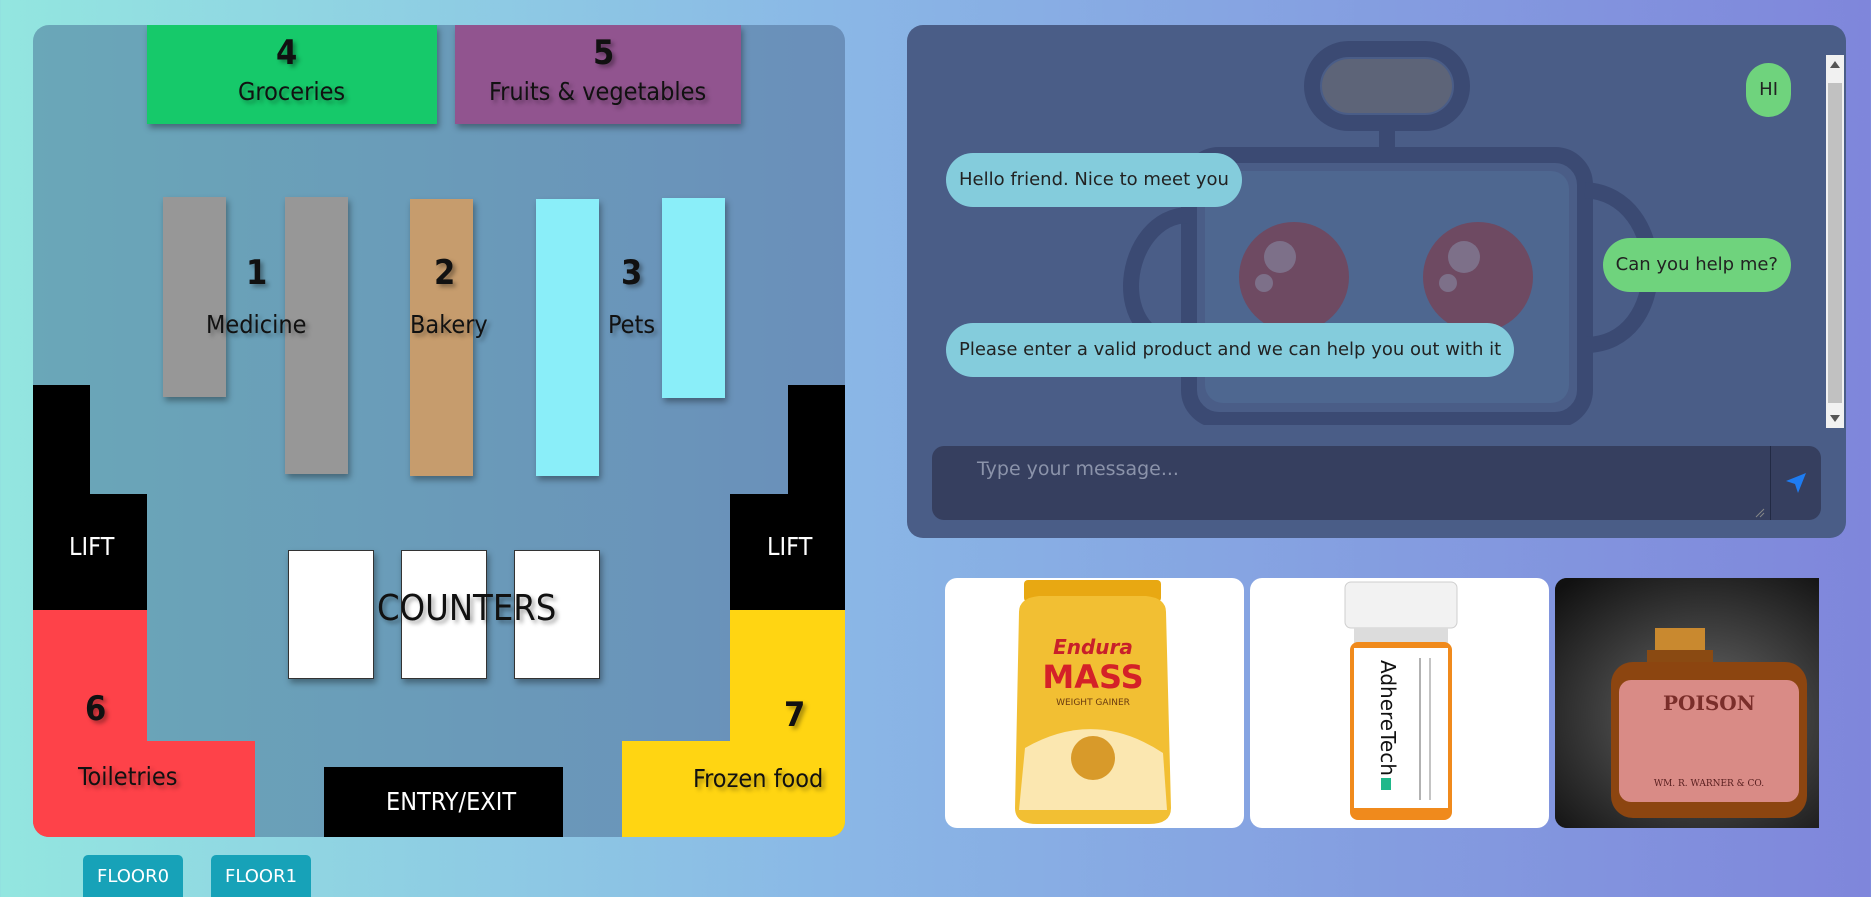 The height and width of the screenshot is (897, 1871). What do you see at coordinates (467, 608) in the screenshot?
I see `counters-label: COUNTERS` at bounding box center [467, 608].